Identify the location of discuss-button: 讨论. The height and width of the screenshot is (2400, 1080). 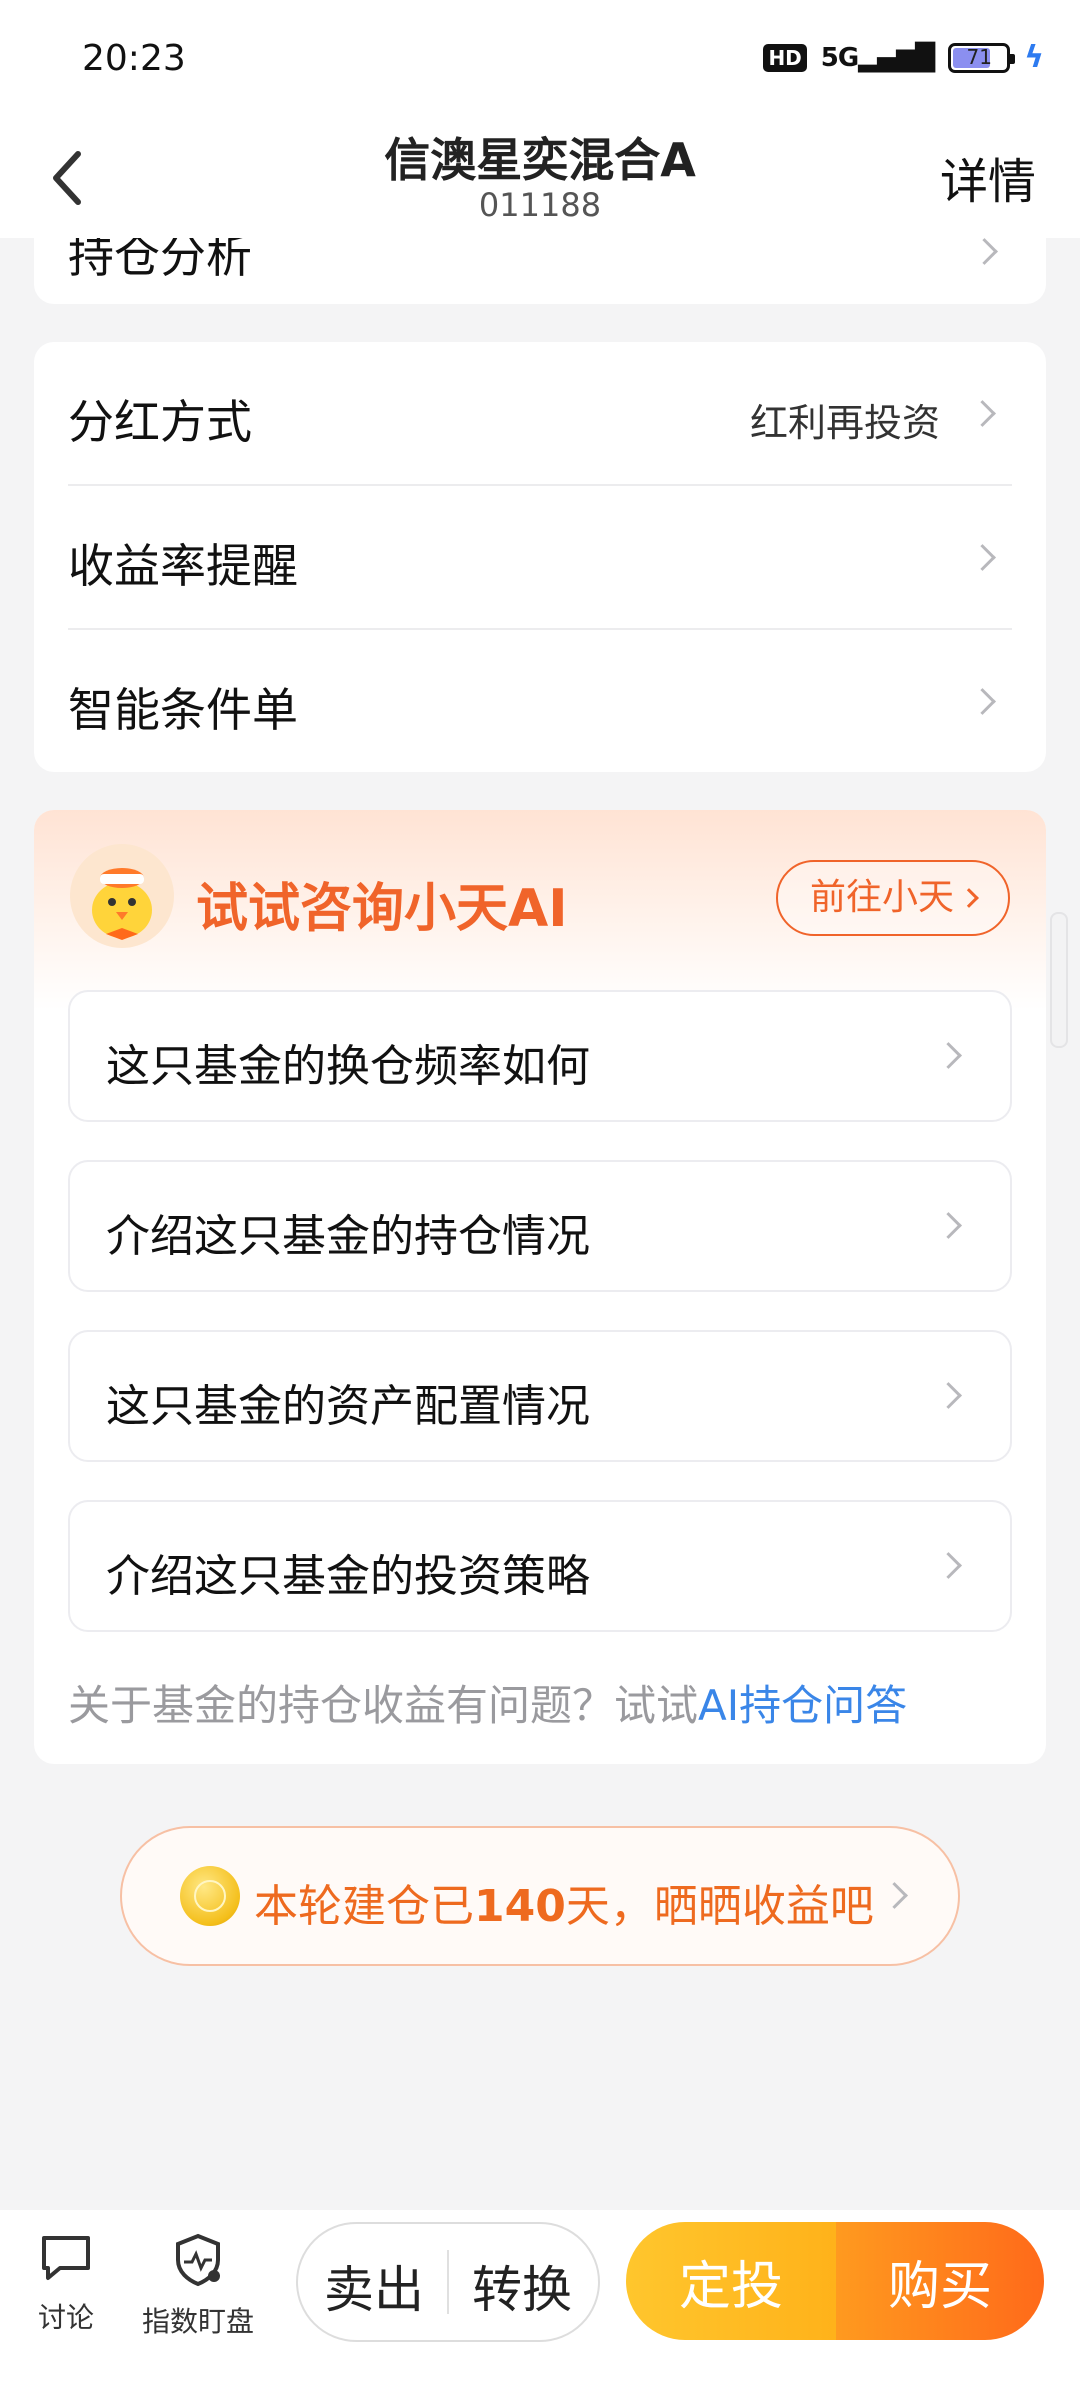
(66, 2284).